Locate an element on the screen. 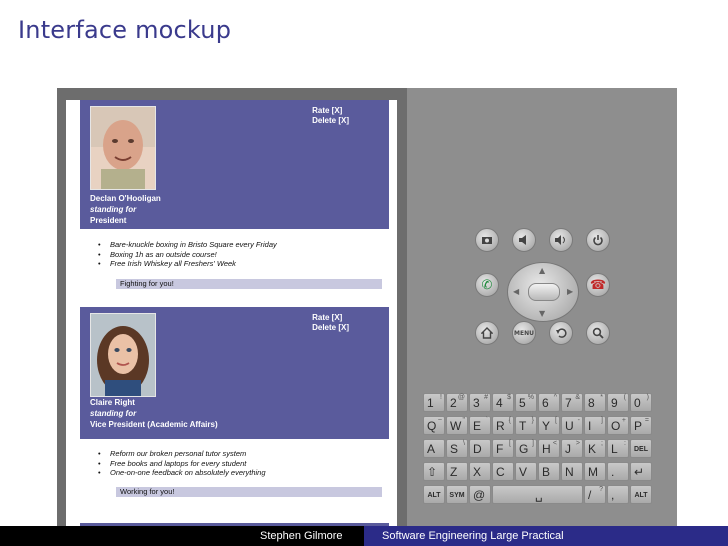  dpad-up-icon: ▲ is located at coordinates (542, 270).